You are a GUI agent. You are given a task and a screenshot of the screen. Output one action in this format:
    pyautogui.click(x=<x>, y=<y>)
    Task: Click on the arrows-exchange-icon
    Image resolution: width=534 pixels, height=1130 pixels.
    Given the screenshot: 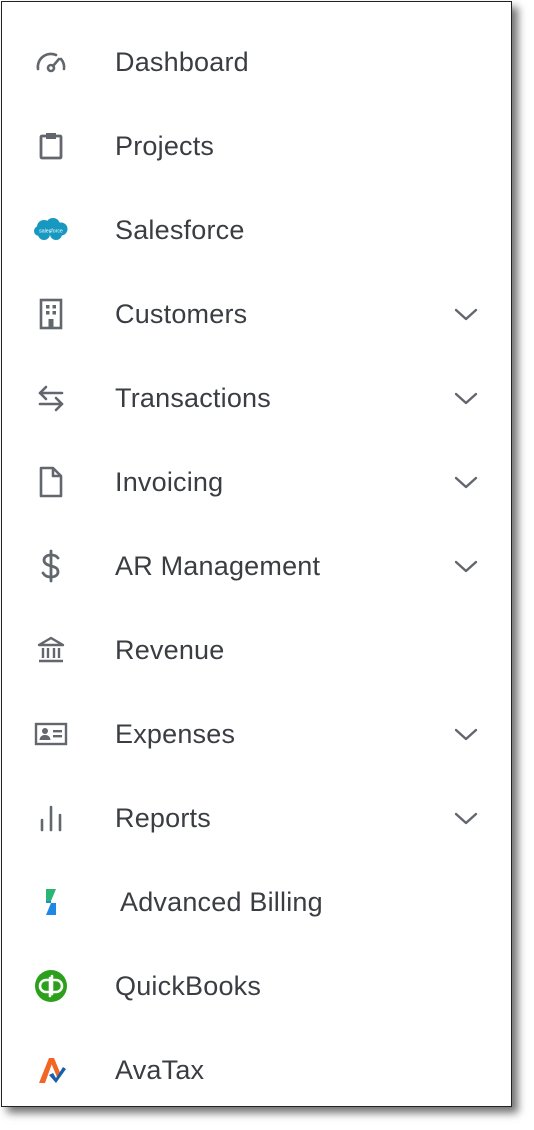 What is the action you would take?
    pyautogui.click(x=51, y=398)
    